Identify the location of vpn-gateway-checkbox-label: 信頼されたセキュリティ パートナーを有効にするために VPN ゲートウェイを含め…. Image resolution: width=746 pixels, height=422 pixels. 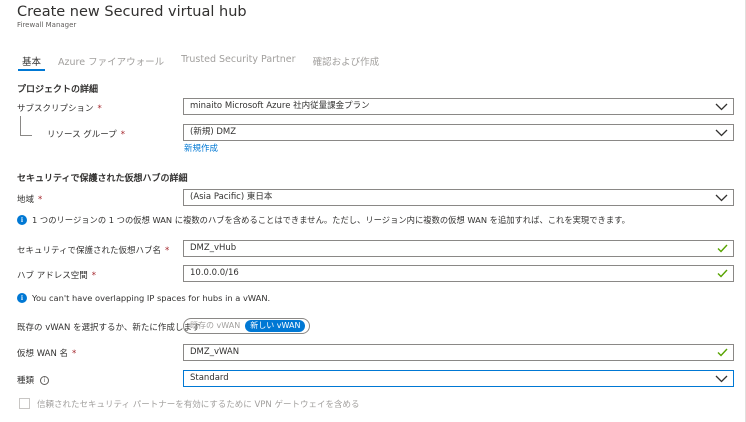
(198, 405).